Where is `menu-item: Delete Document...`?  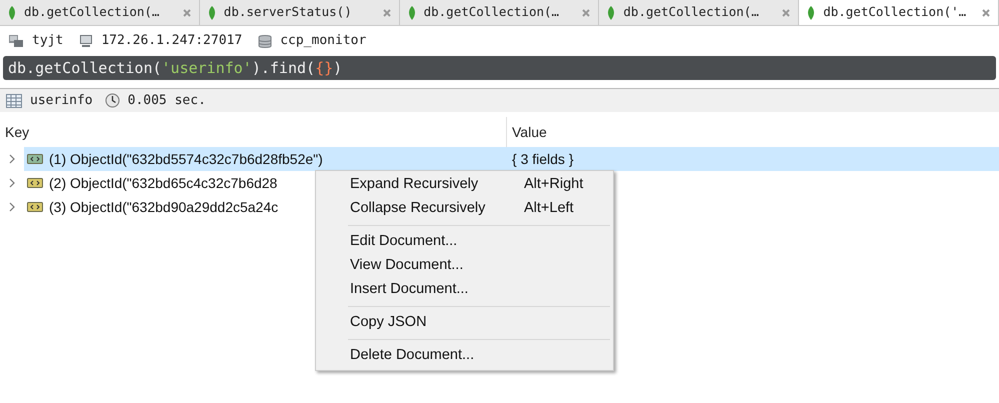 menu-item: Delete Document... is located at coordinates (464, 356).